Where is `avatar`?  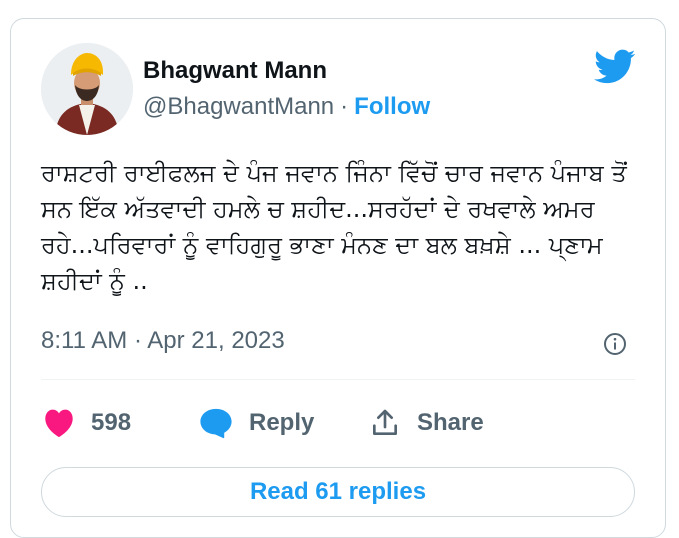
avatar is located at coordinates (87, 89).